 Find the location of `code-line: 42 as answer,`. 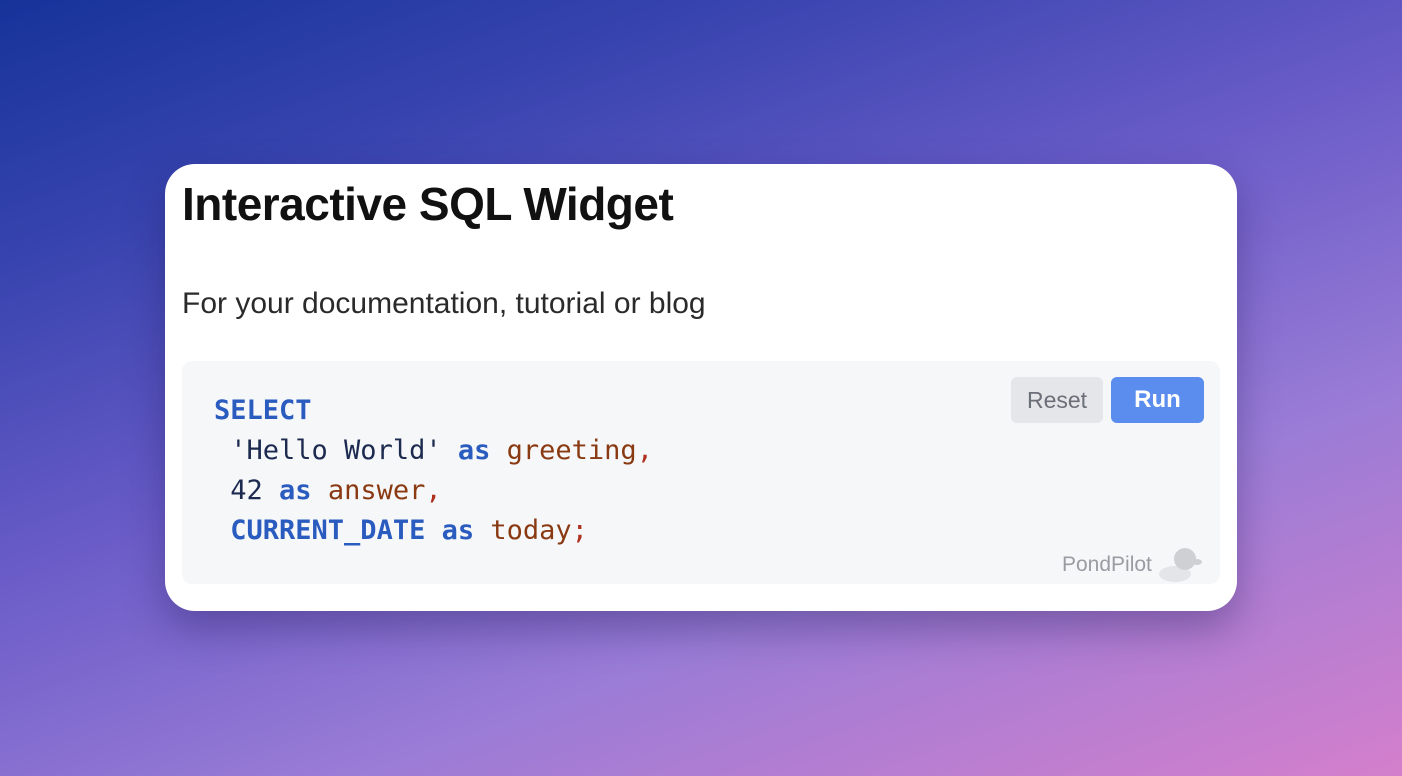

code-line: 42 as answer, is located at coordinates (328, 490).